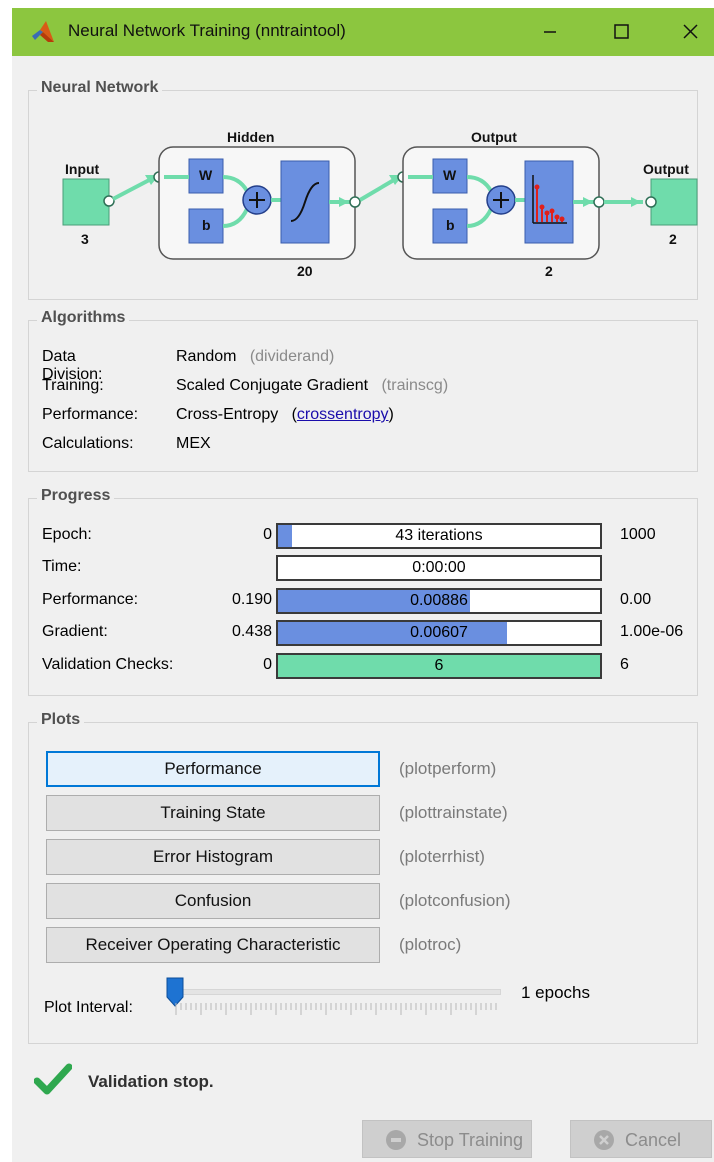 This screenshot has width=714, height=1162. Describe the element at coordinates (88, 443) in the screenshot. I see `algorithm-key: Calculations:` at that location.